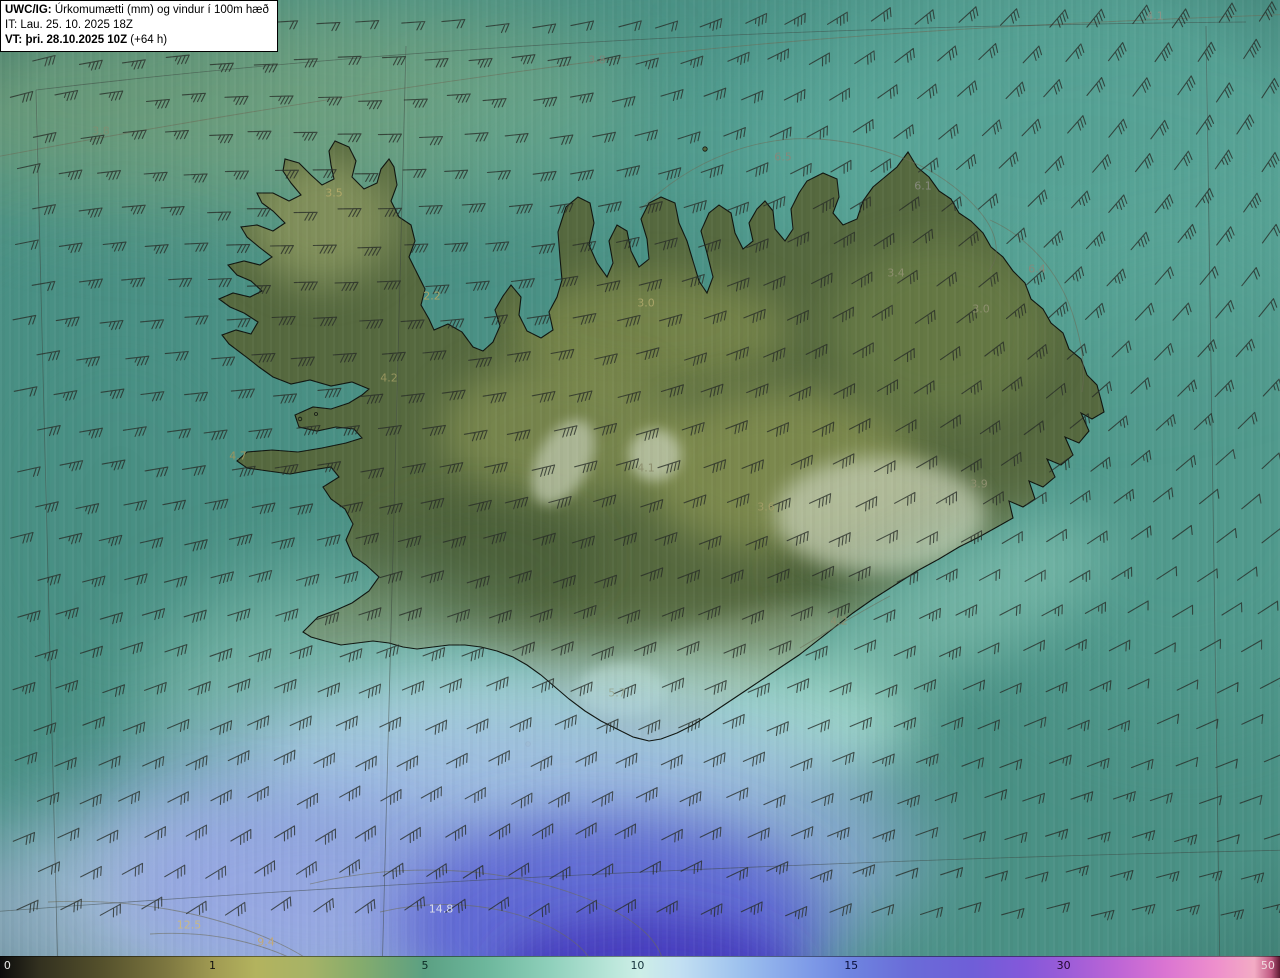  I want to click on valid-time: VT: þri. 28.10.2025 10Z (+64 h), so click(137, 40).